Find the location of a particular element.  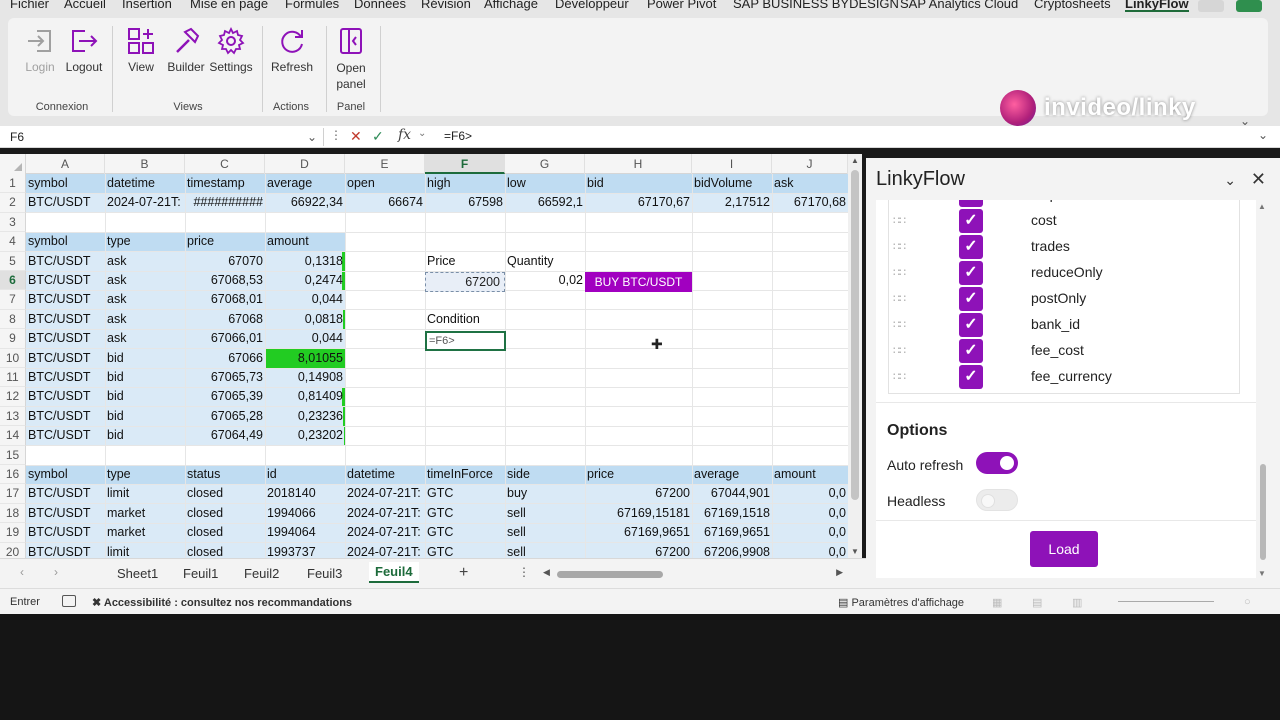

cell: 1994066 is located at coordinates (305, 513).